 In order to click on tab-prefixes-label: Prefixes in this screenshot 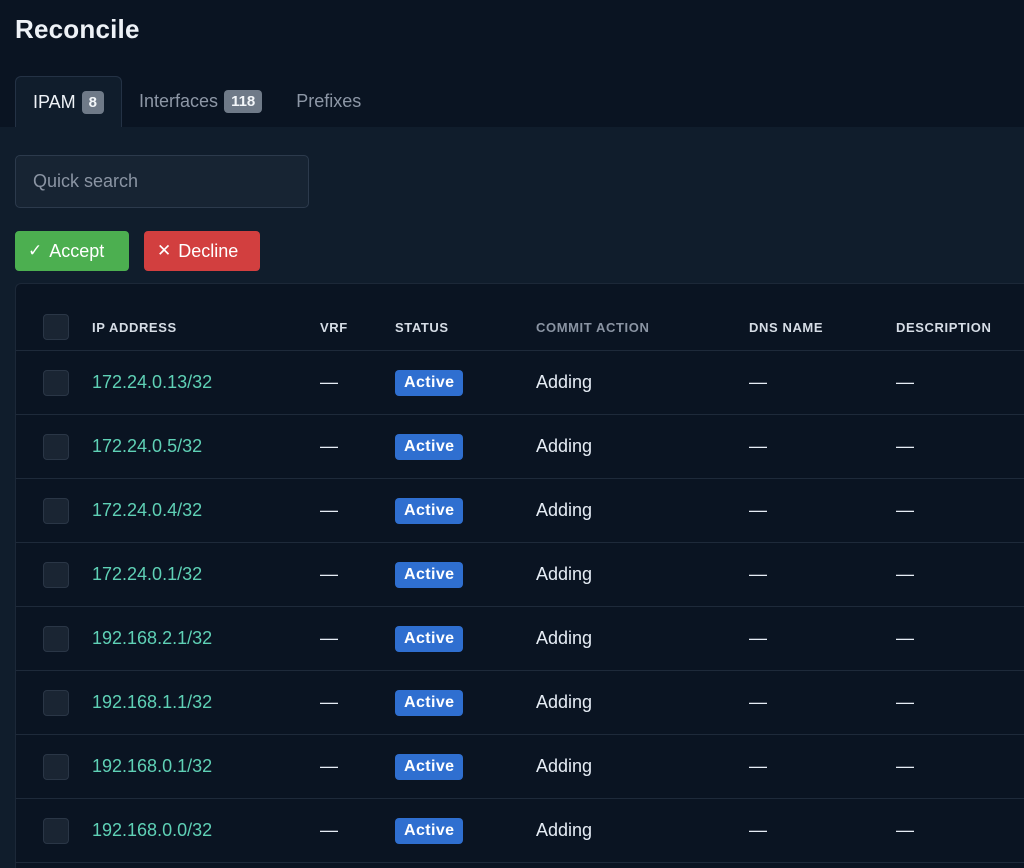, I will do `click(329, 101)`.